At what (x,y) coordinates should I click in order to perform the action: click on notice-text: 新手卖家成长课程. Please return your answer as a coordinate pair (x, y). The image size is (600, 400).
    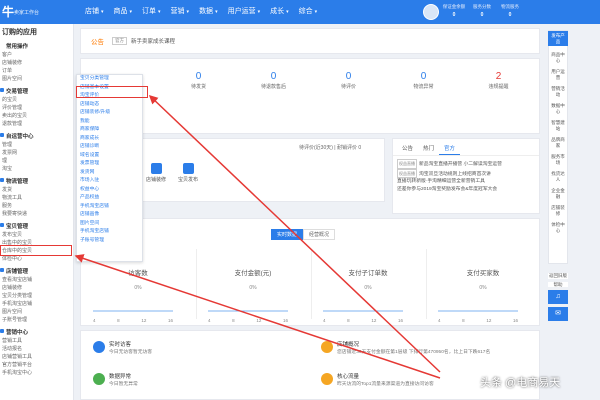
    Looking at the image, I should click on (153, 41).